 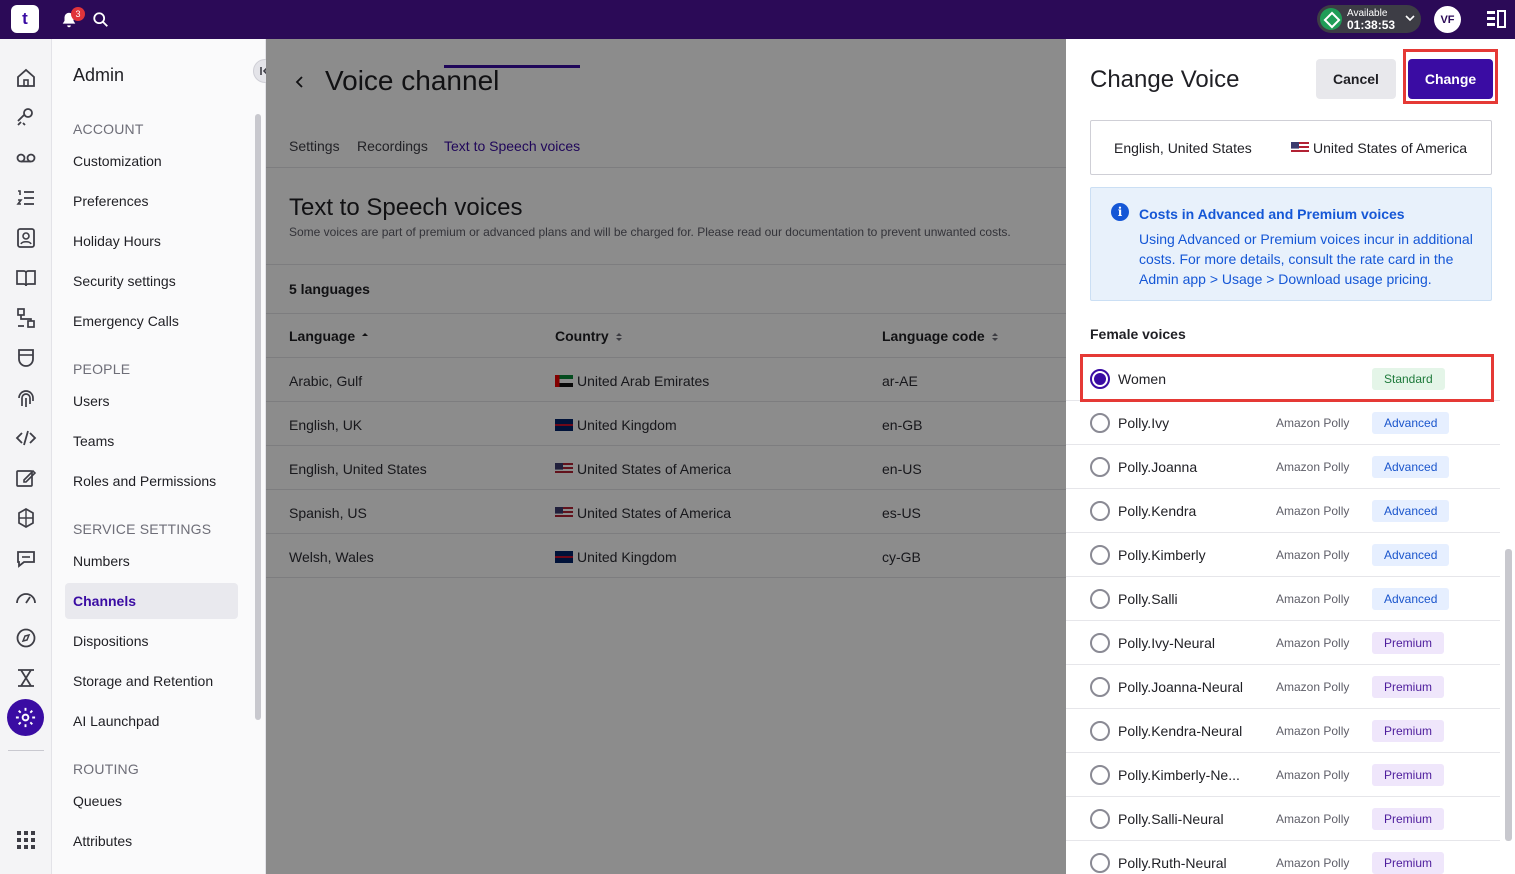 What do you see at coordinates (25, 717) in the screenshot?
I see `settings-nav-active` at bounding box center [25, 717].